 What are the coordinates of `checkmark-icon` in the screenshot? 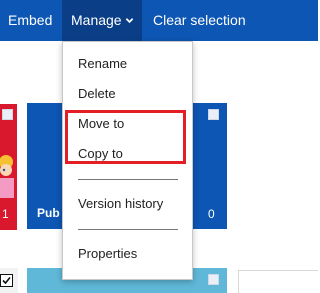 It's located at (6, 280).